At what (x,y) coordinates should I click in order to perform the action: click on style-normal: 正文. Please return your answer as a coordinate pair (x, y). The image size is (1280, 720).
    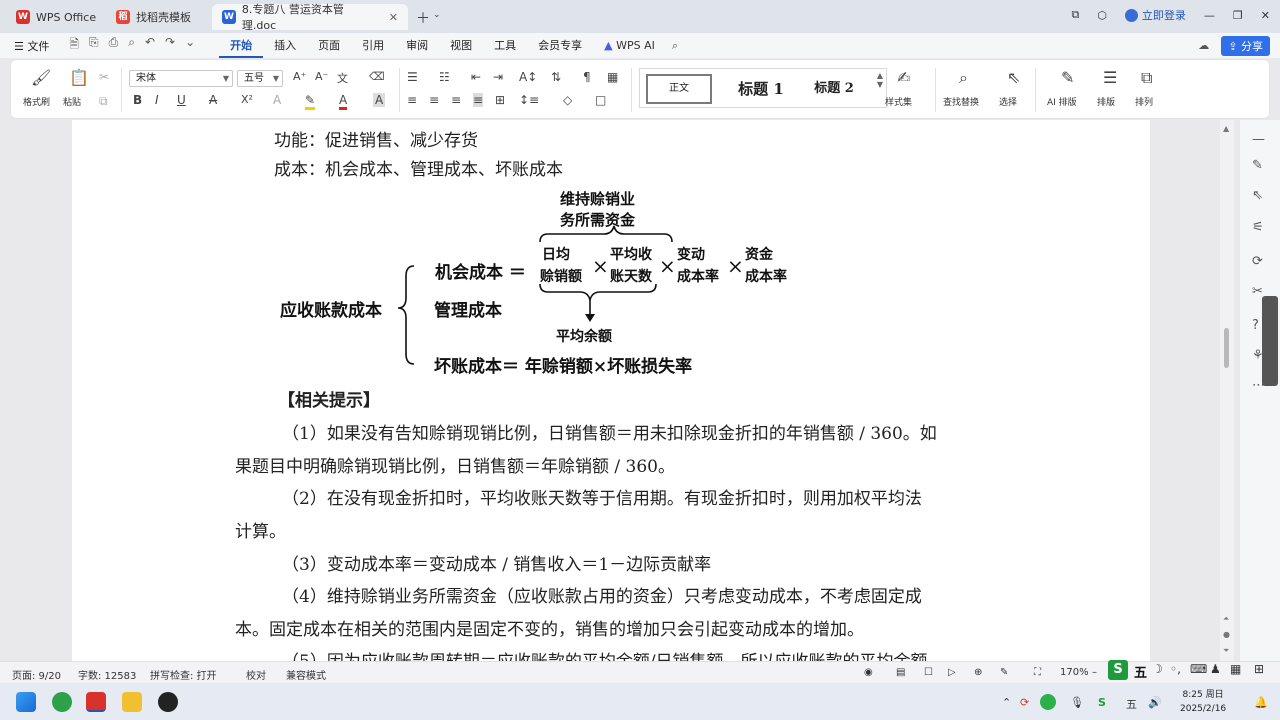
    Looking at the image, I should click on (679, 89).